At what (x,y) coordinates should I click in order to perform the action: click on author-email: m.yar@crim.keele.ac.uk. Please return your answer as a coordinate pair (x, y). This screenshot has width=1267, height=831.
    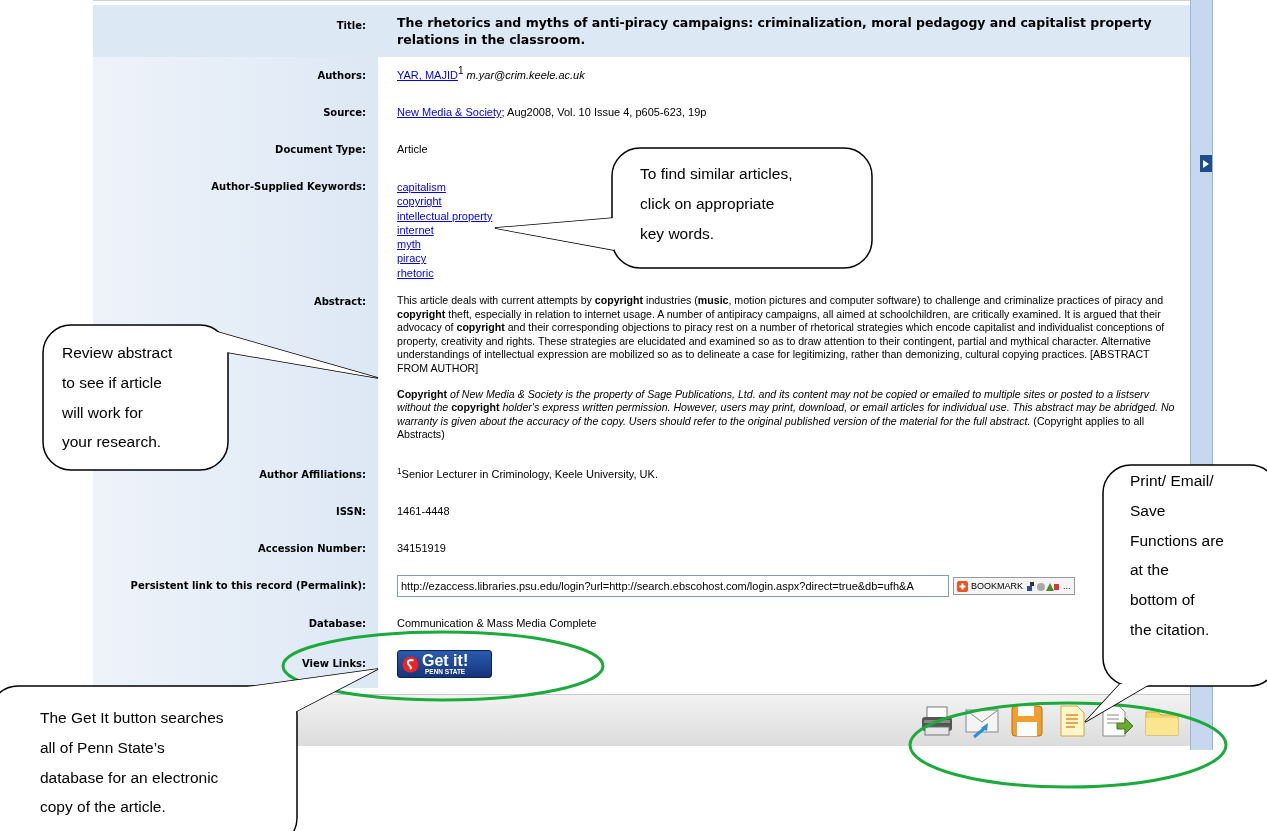
    Looking at the image, I should click on (525, 75).